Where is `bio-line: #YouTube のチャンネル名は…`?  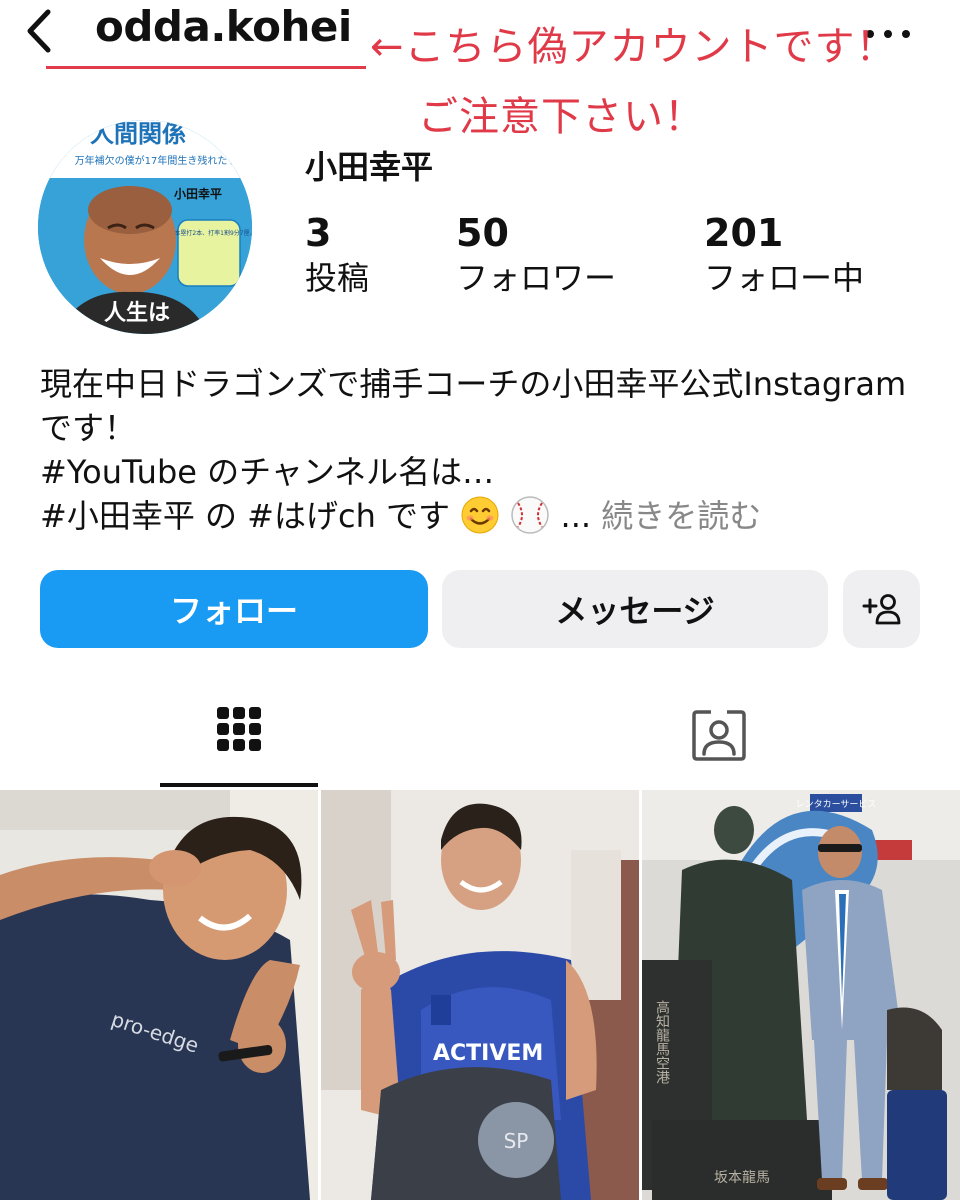 bio-line: #YouTube のチャンネル名は… is located at coordinates (267, 472).